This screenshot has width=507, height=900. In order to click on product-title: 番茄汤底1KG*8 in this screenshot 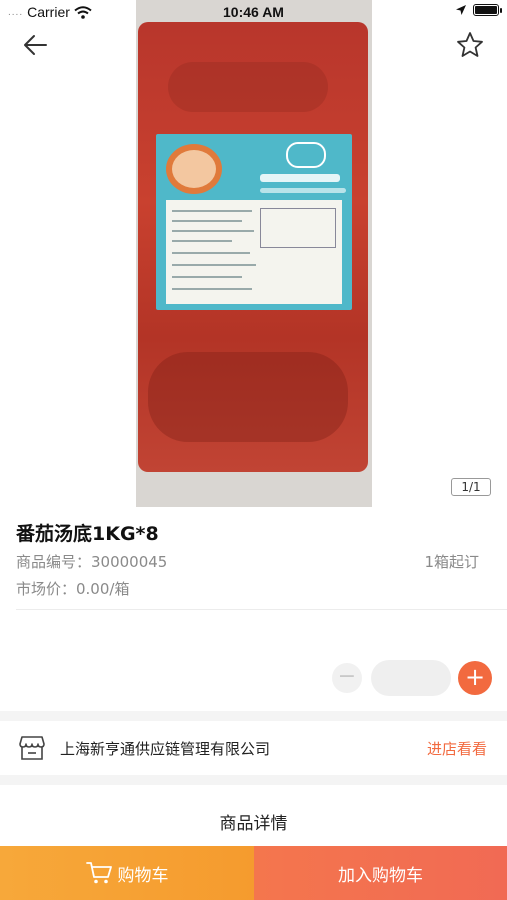, I will do `click(87, 534)`.